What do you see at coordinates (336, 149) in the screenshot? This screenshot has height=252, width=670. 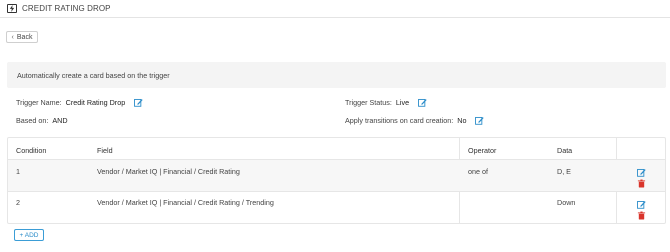 I see `table-header-row: Condition Field Operator Data` at bounding box center [336, 149].